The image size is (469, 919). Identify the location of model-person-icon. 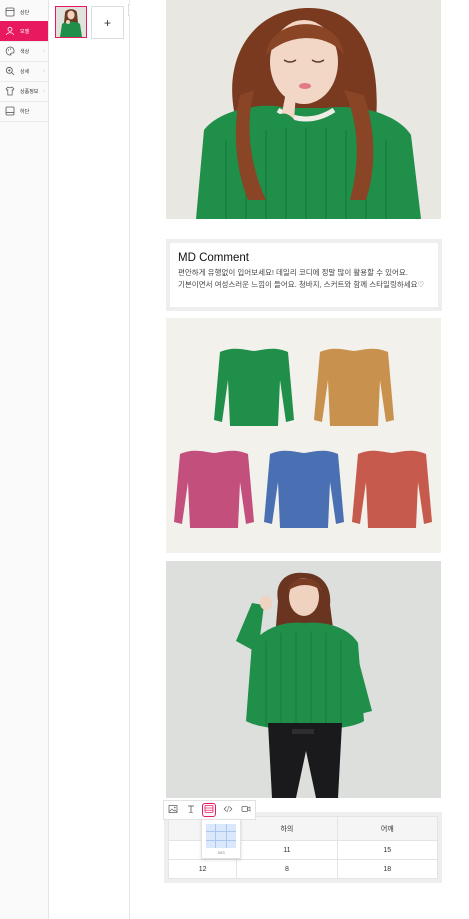
(10, 31).